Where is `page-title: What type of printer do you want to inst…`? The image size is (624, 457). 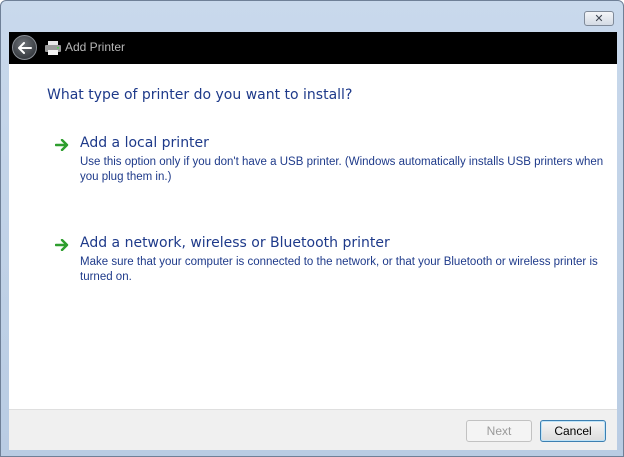 page-title: What type of printer do you want to inst… is located at coordinates (200, 95).